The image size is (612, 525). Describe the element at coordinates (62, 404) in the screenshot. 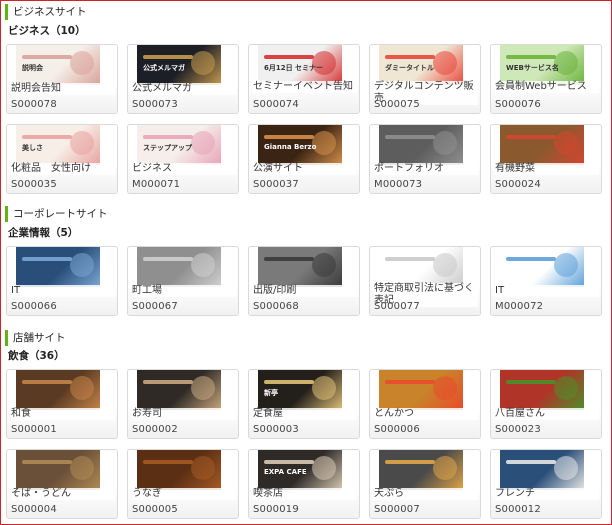

I see `template-card: 和食 S000001` at that location.